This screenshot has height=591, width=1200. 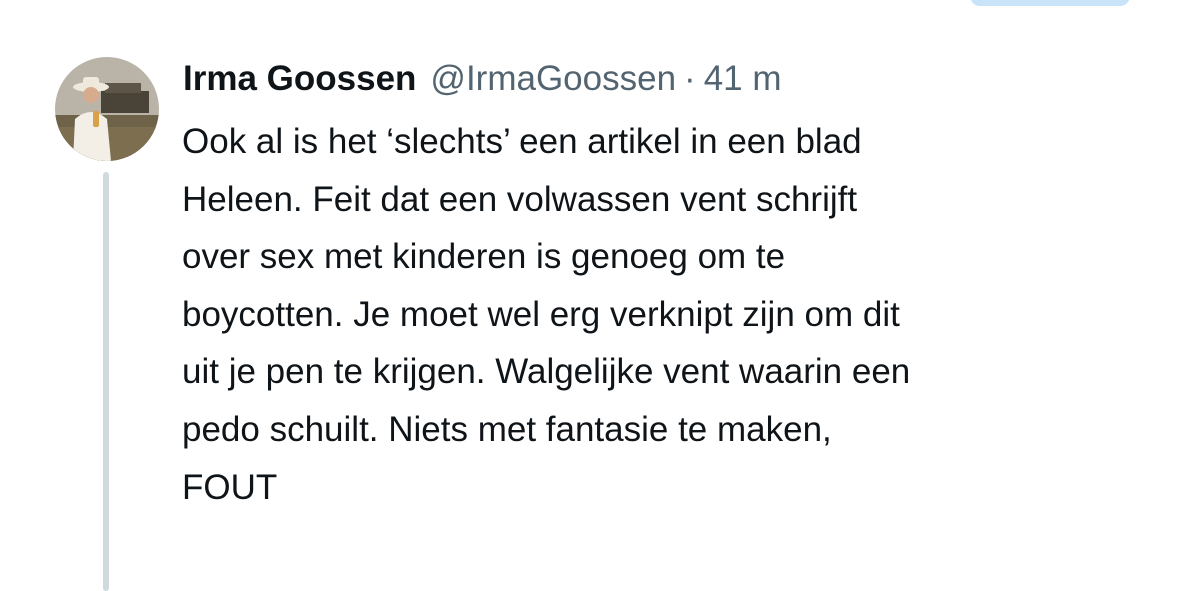 I want to click on follow-button-partial, so click(x=1050, y=3).